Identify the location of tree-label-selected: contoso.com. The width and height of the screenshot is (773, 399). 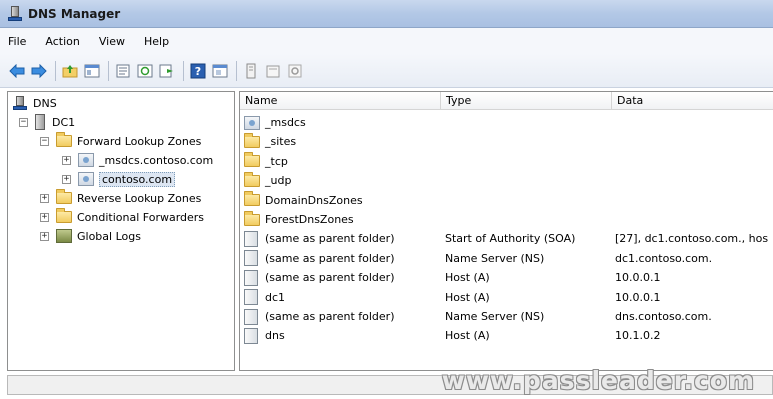
(137, 179).